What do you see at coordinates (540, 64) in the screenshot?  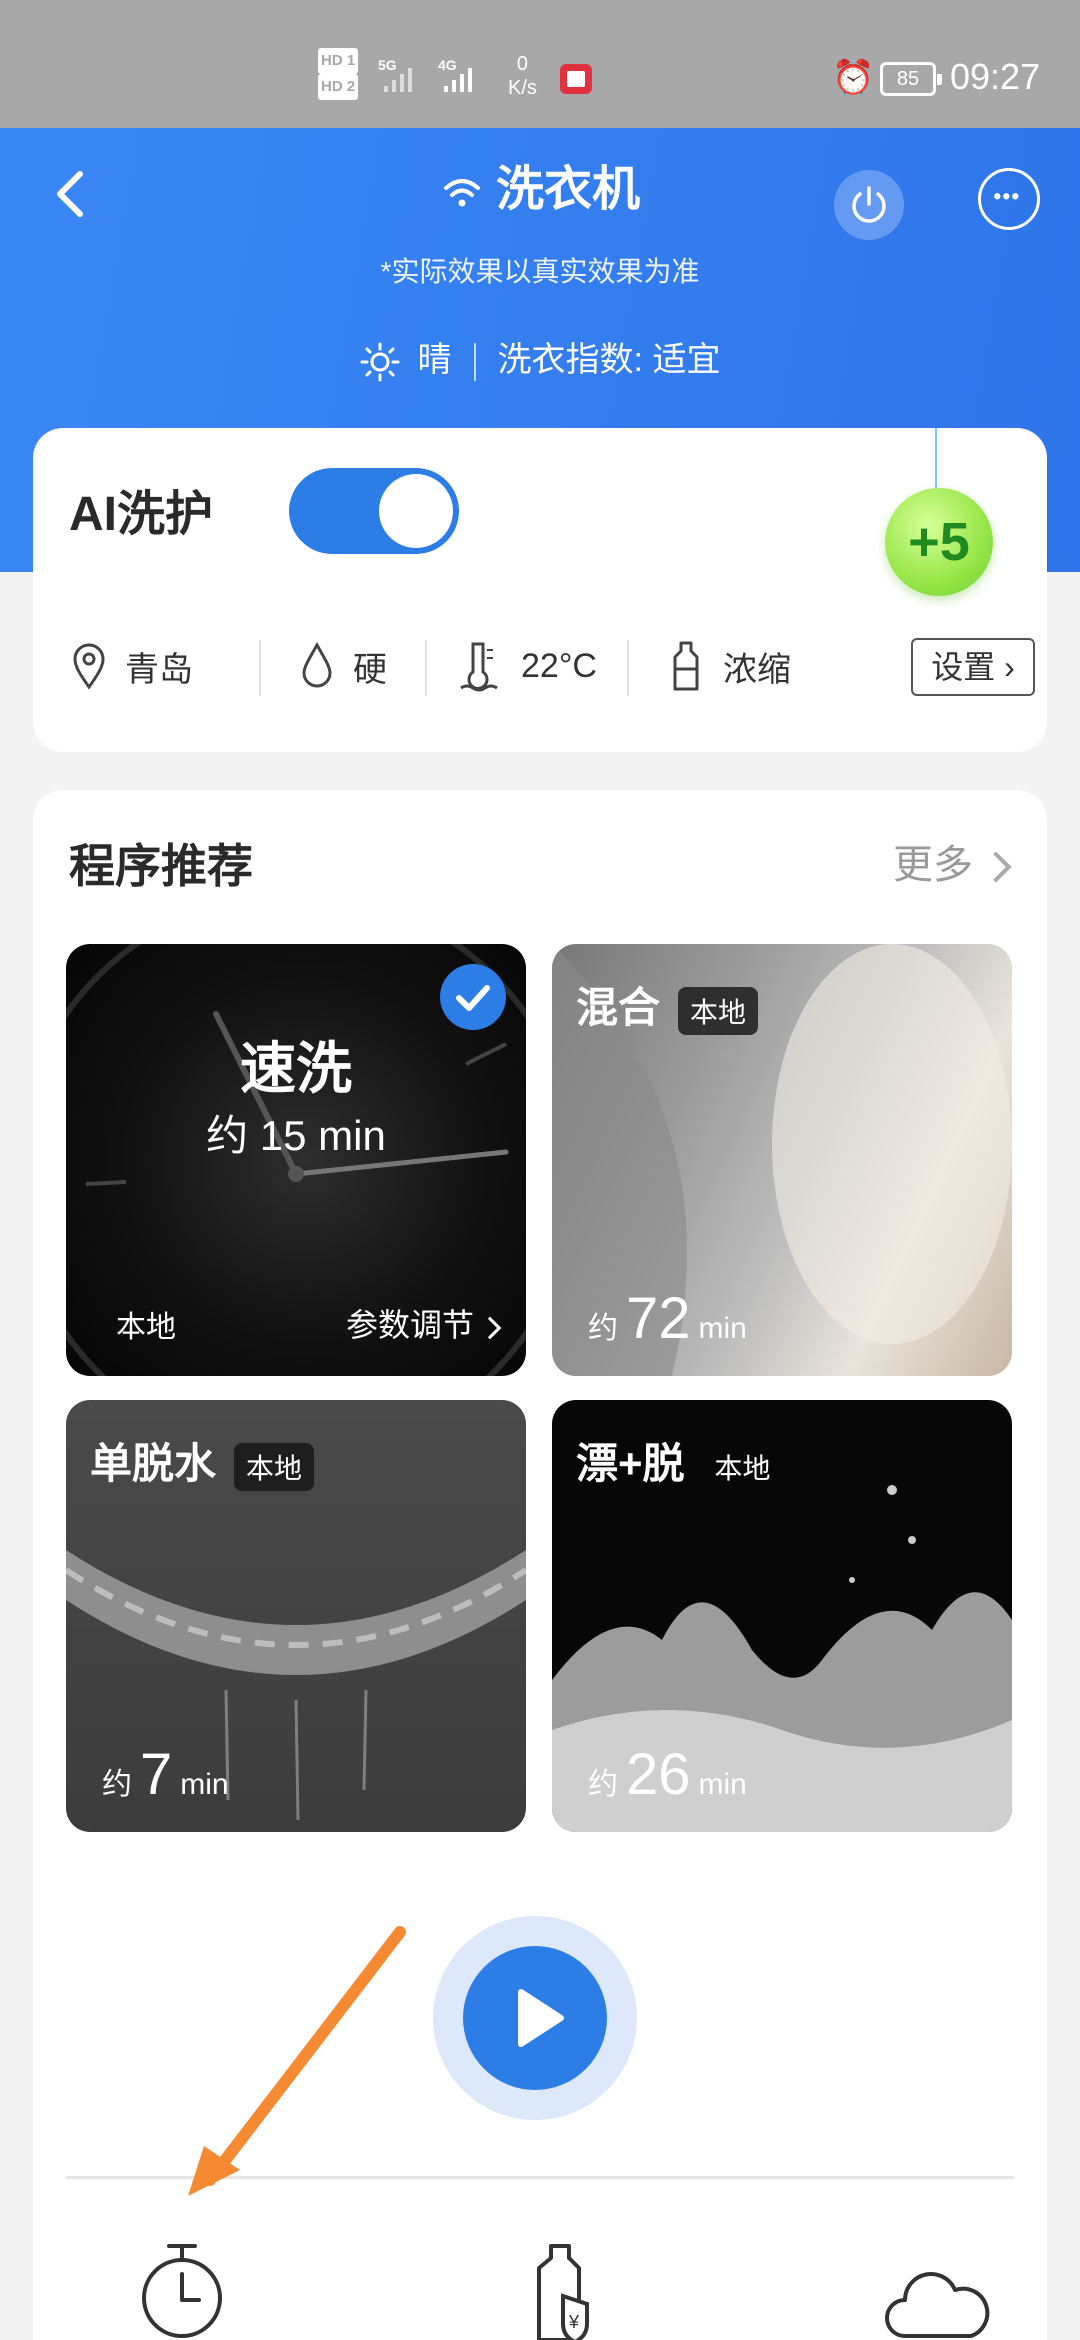 I see `status-bar: HD 1 HD 2 5G 4G 0 K/s ⏰ 85 09:27` at bounding box center [540, 64].